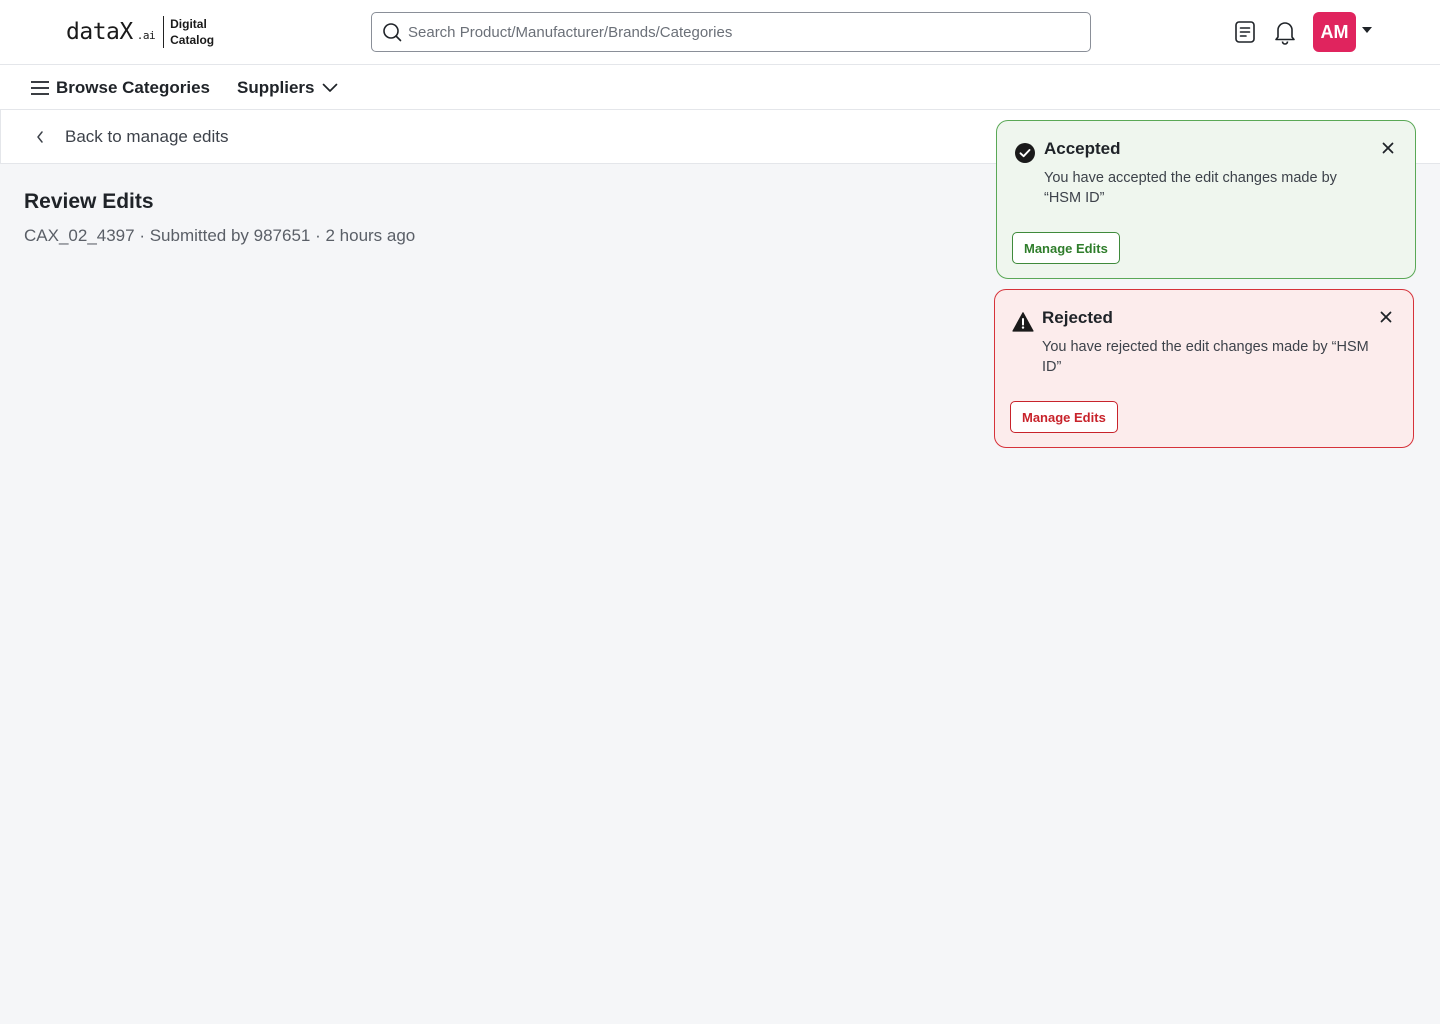 Image resolution: width=1440 pixels, height=1024 pixels. Describe the element at coordinates (99, 31) in the screenshot. I see `logo-wordmark-text: dataX` at that location.